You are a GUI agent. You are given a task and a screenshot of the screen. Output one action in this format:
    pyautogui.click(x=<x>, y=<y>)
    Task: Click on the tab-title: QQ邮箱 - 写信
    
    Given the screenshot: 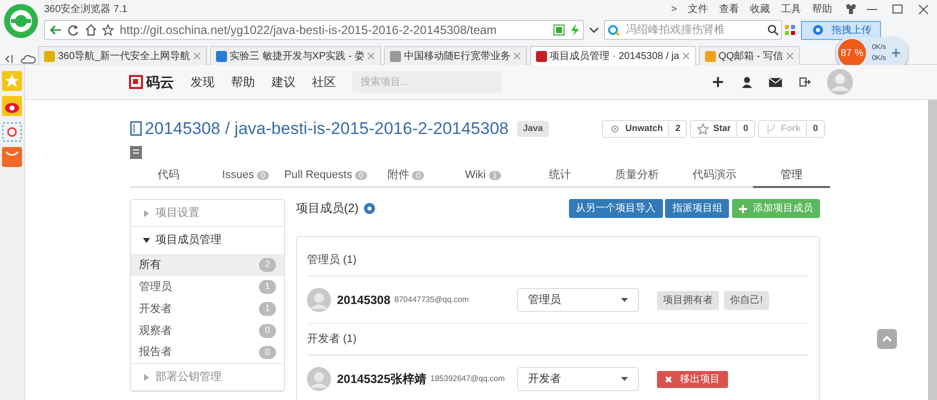 What is the action you would take?
    pyautogui.click(x=750, y=57)
    